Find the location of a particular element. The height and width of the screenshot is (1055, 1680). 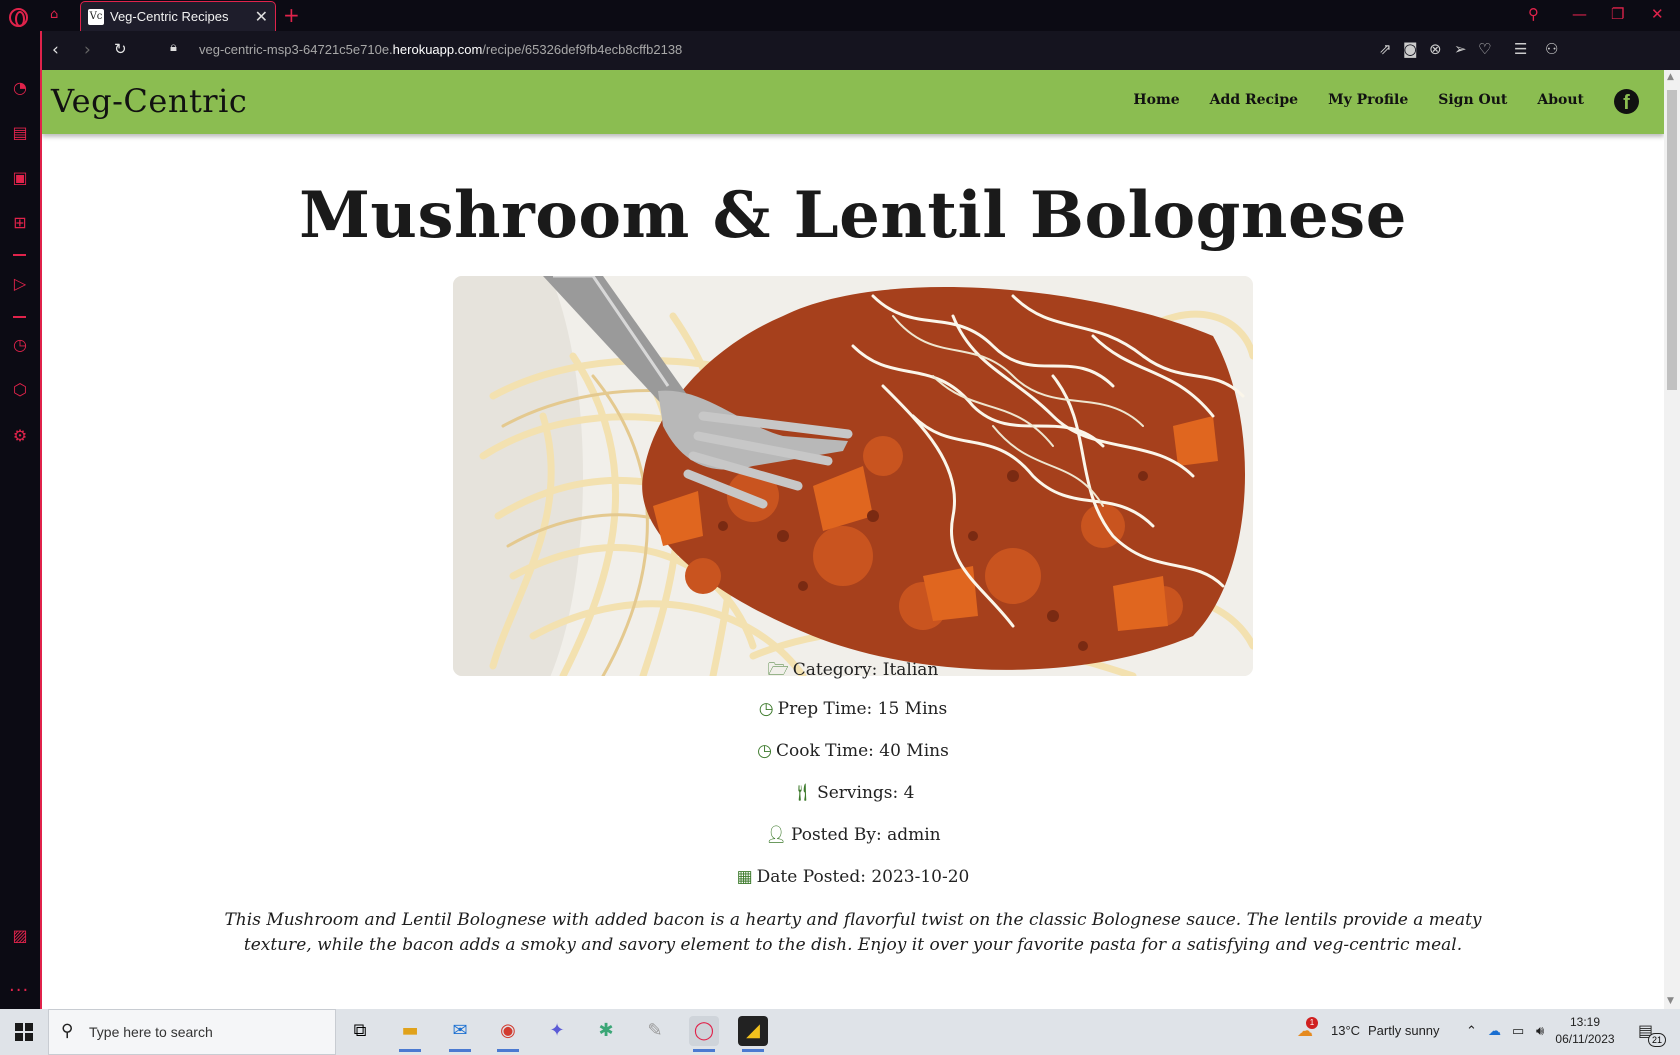

recipe-category-text: Category: Italian is located at coordinates (865, 670).